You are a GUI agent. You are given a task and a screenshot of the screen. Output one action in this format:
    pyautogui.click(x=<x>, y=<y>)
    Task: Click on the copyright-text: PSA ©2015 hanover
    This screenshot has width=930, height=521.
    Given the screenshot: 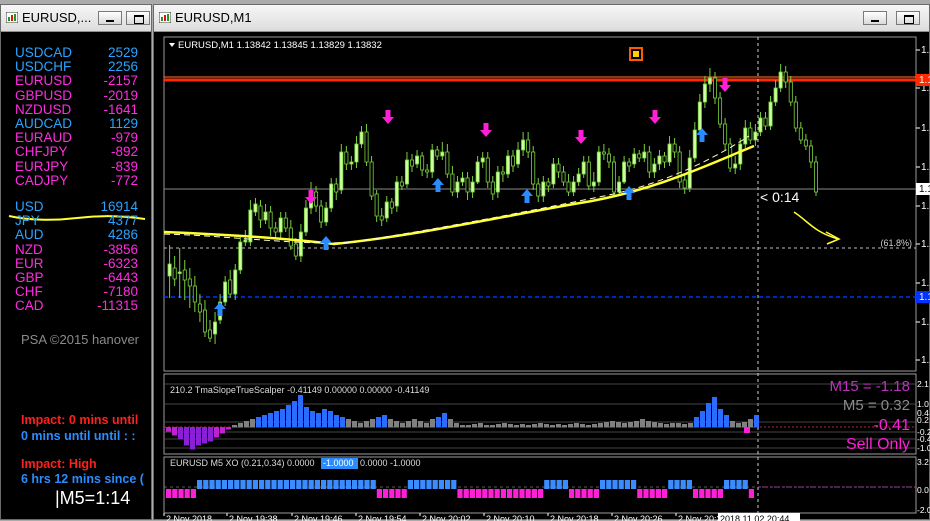 What is the action you would take?
    pyautogui.click(x=80, y=339)
    